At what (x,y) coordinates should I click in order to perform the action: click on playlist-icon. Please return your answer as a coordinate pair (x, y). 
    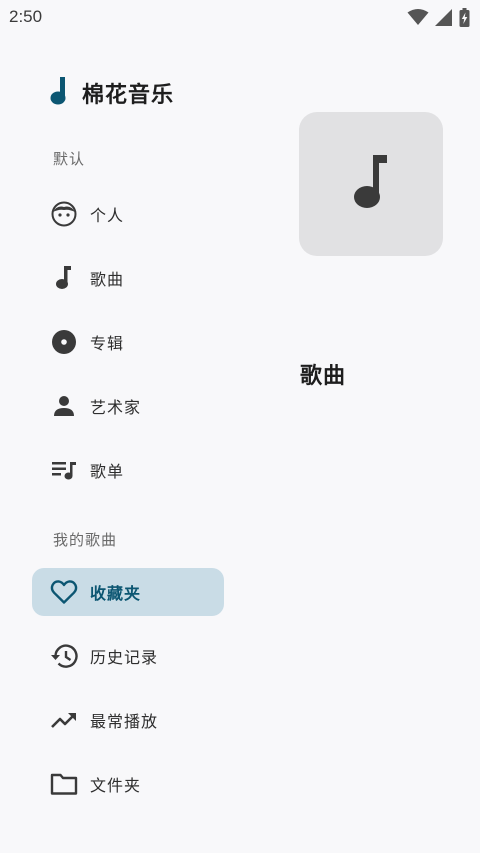
    Looking at the image, I should click on (64, 470).